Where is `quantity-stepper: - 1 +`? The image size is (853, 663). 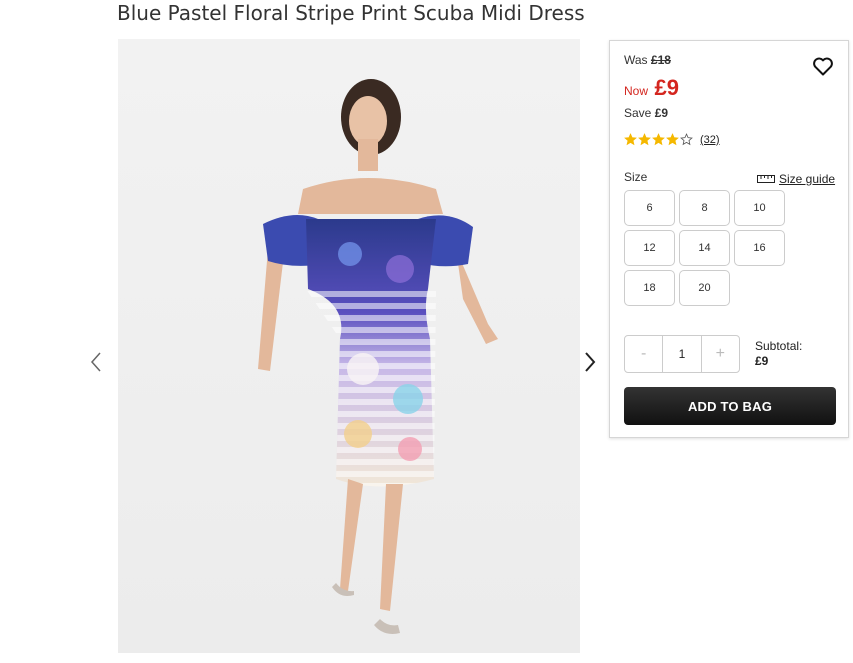
quantity-stepper: - 1 + is located at coordinates (682, 354).